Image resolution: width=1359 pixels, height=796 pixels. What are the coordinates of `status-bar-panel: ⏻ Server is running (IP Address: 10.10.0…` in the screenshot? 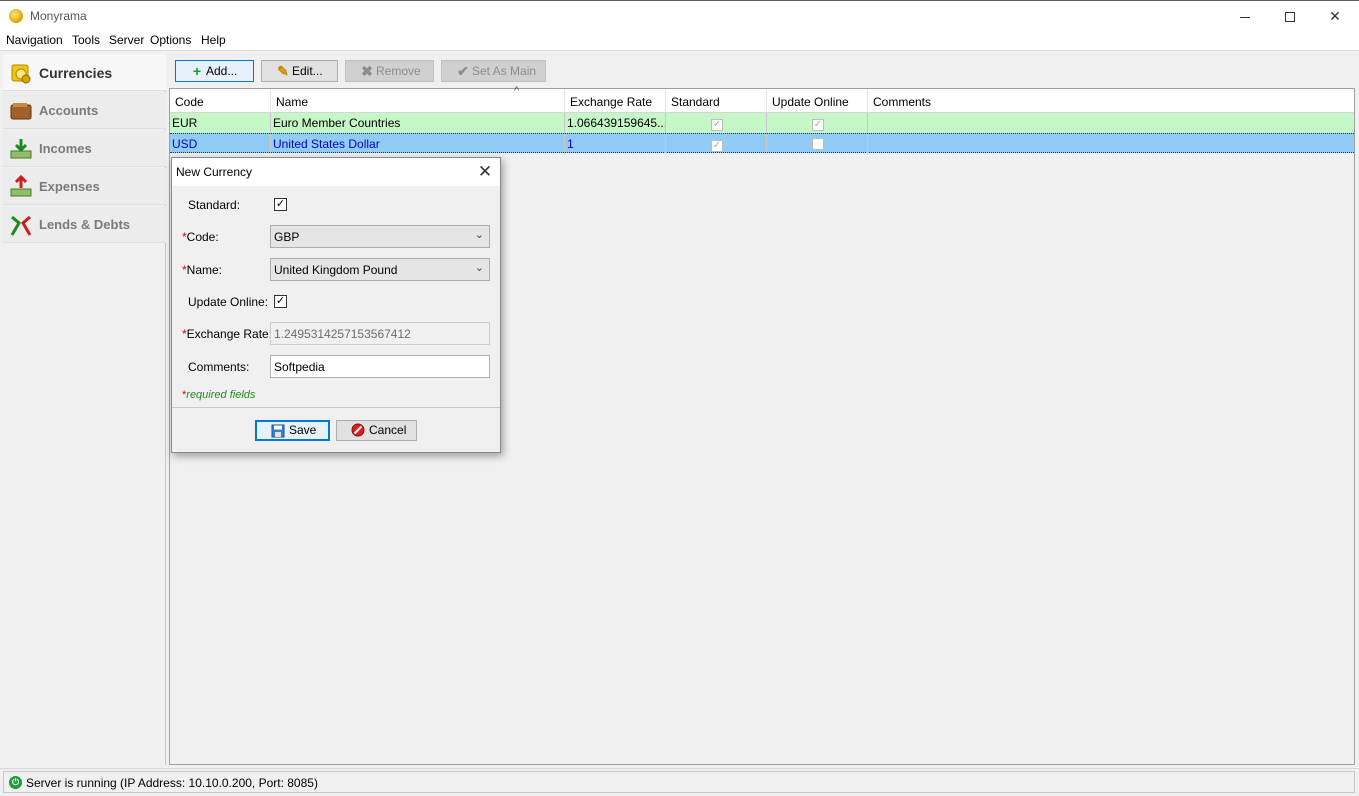 It's located at (679, 782).